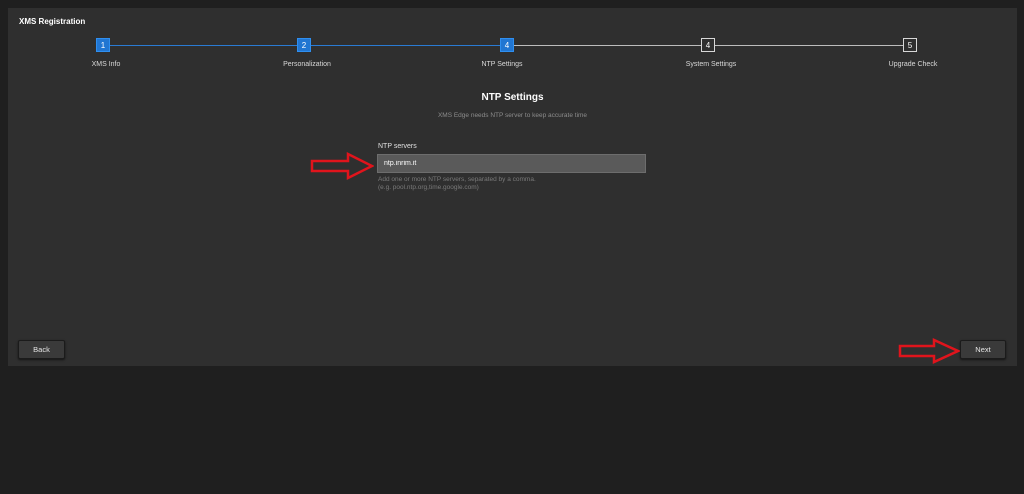  Describe the element at coordinates (397, 146) in the screenshot. I see `ntp-servers-label: NTP servers` at that location.